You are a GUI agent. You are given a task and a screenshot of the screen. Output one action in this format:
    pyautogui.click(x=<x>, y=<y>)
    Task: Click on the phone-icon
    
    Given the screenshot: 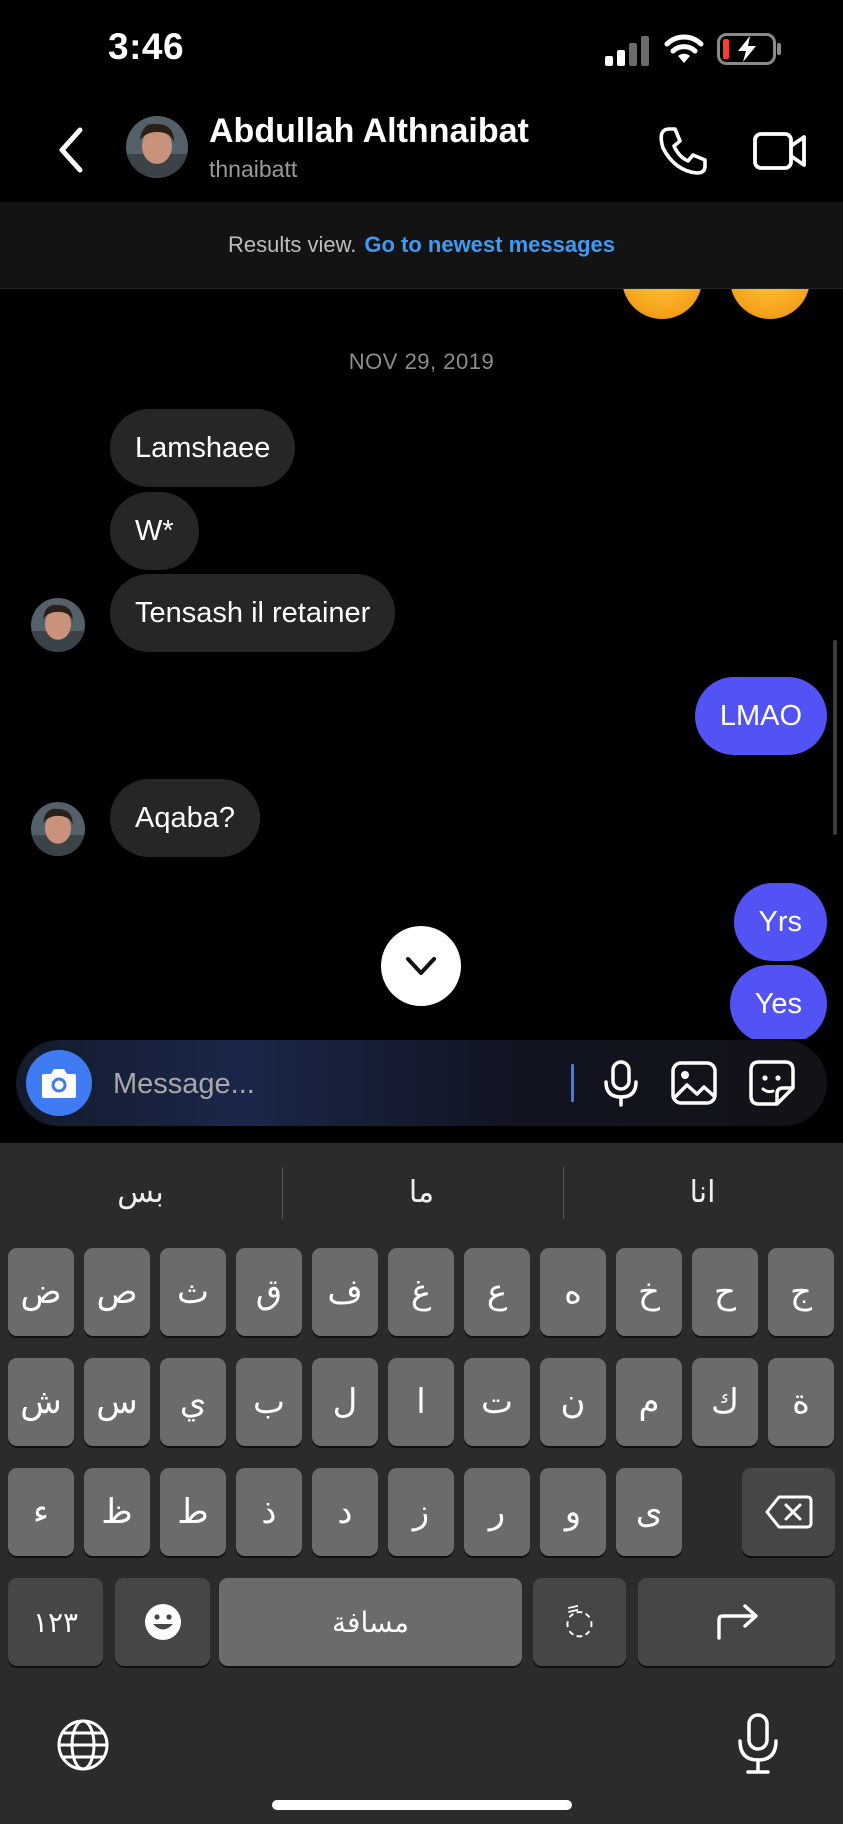 What is the action you would take?
    pyautogui.click(x=683, y=151)
    